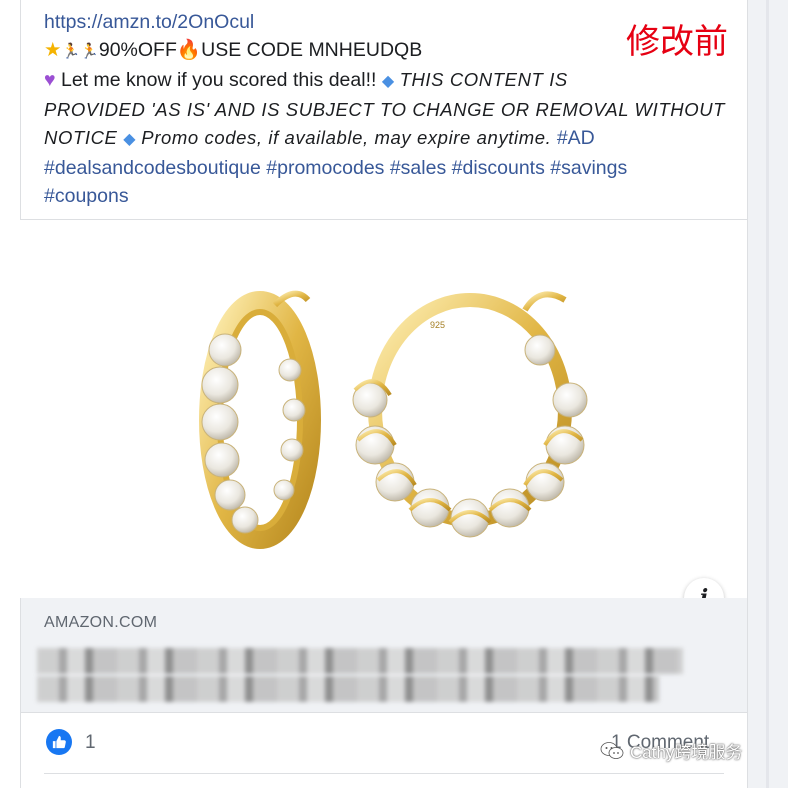  What do you see at coordinates (312, 50) in the screenshot?
I see `promo-code: USE CODE MNHEUDQB` at bounding box center [312, 50].